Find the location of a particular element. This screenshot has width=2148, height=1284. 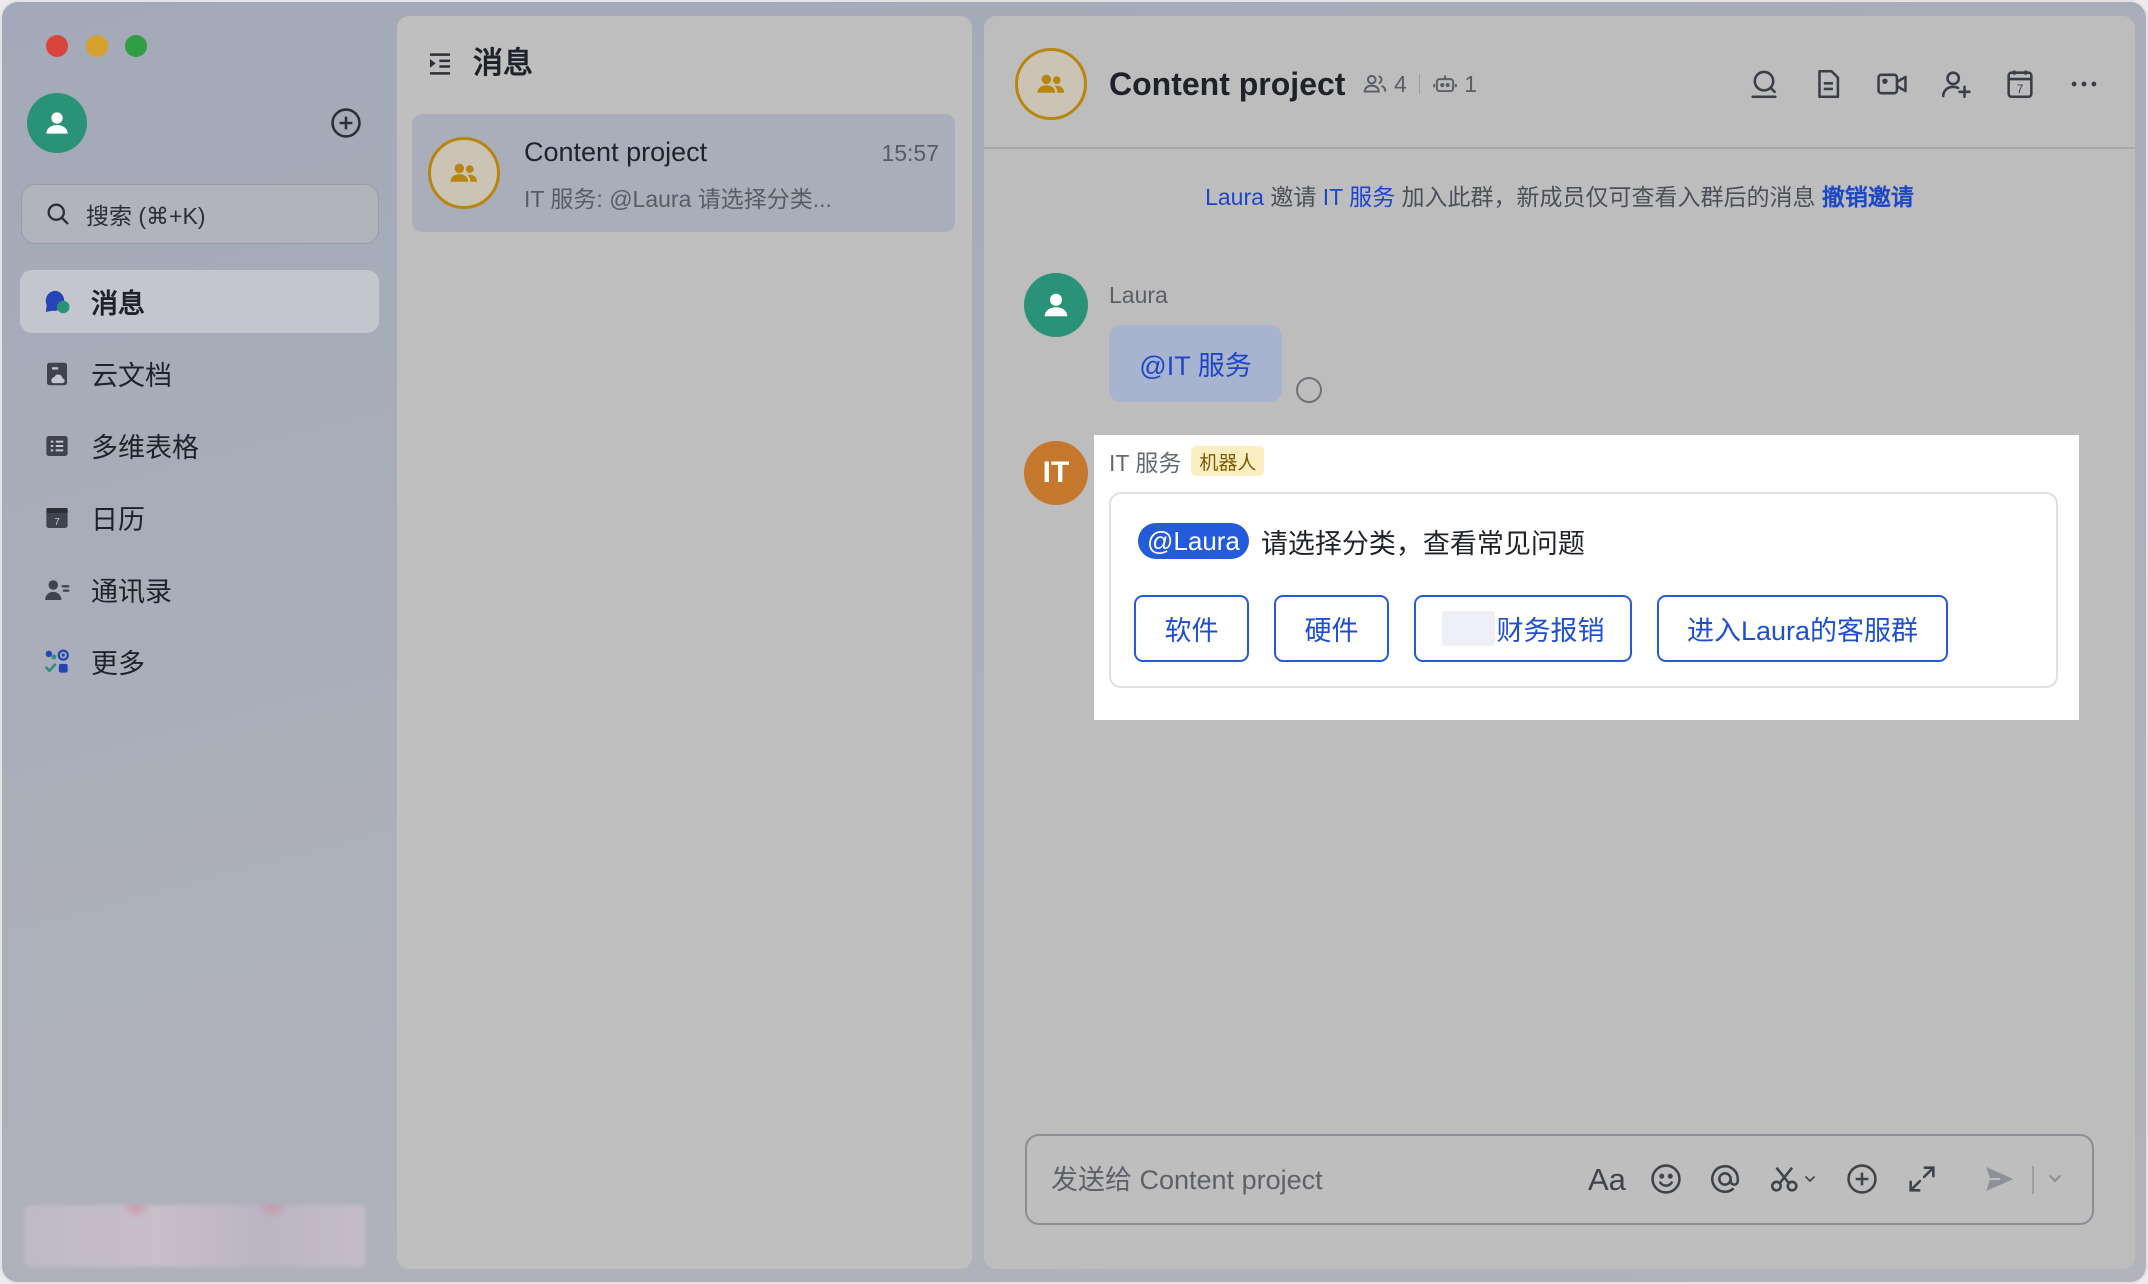

more-actions-button is located at coordinates (1862, 1179).